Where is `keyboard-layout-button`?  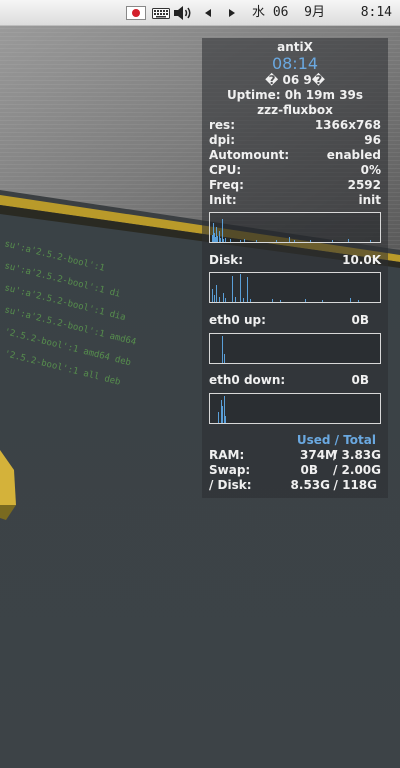
keyboard-layout-button is located at coordinates (136, 13).